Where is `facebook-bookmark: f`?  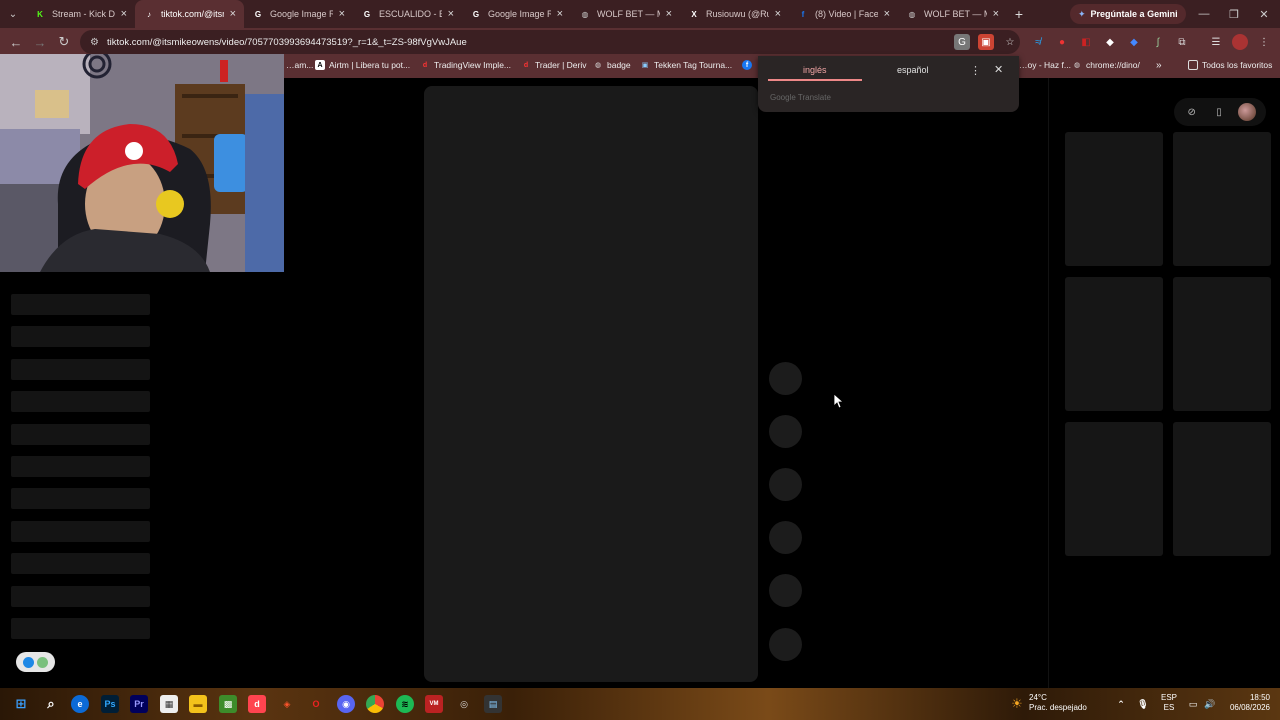 facebook-bookmark: f is located at coordinates (747, 65).